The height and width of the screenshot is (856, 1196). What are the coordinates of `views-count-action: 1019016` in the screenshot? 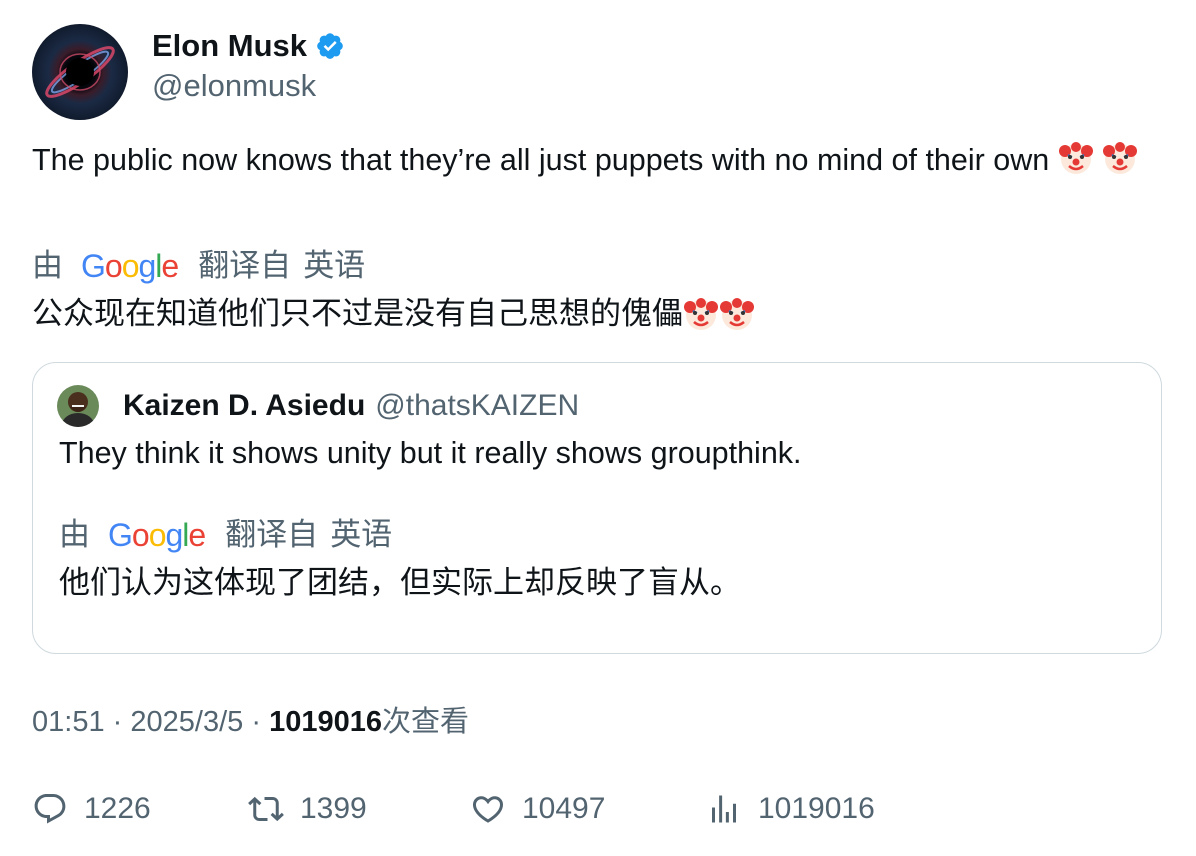 It's located at (816, 808).